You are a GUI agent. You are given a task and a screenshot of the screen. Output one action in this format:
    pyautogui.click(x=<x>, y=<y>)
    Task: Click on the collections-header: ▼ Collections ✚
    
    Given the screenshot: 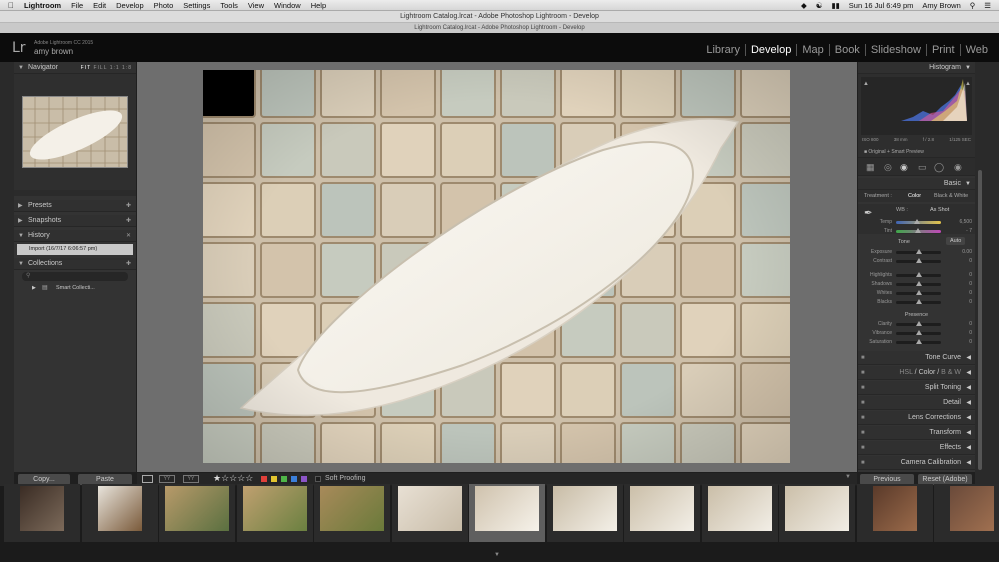 What is the action you would take?
    pyautogui.click(x=75, y=264)
    